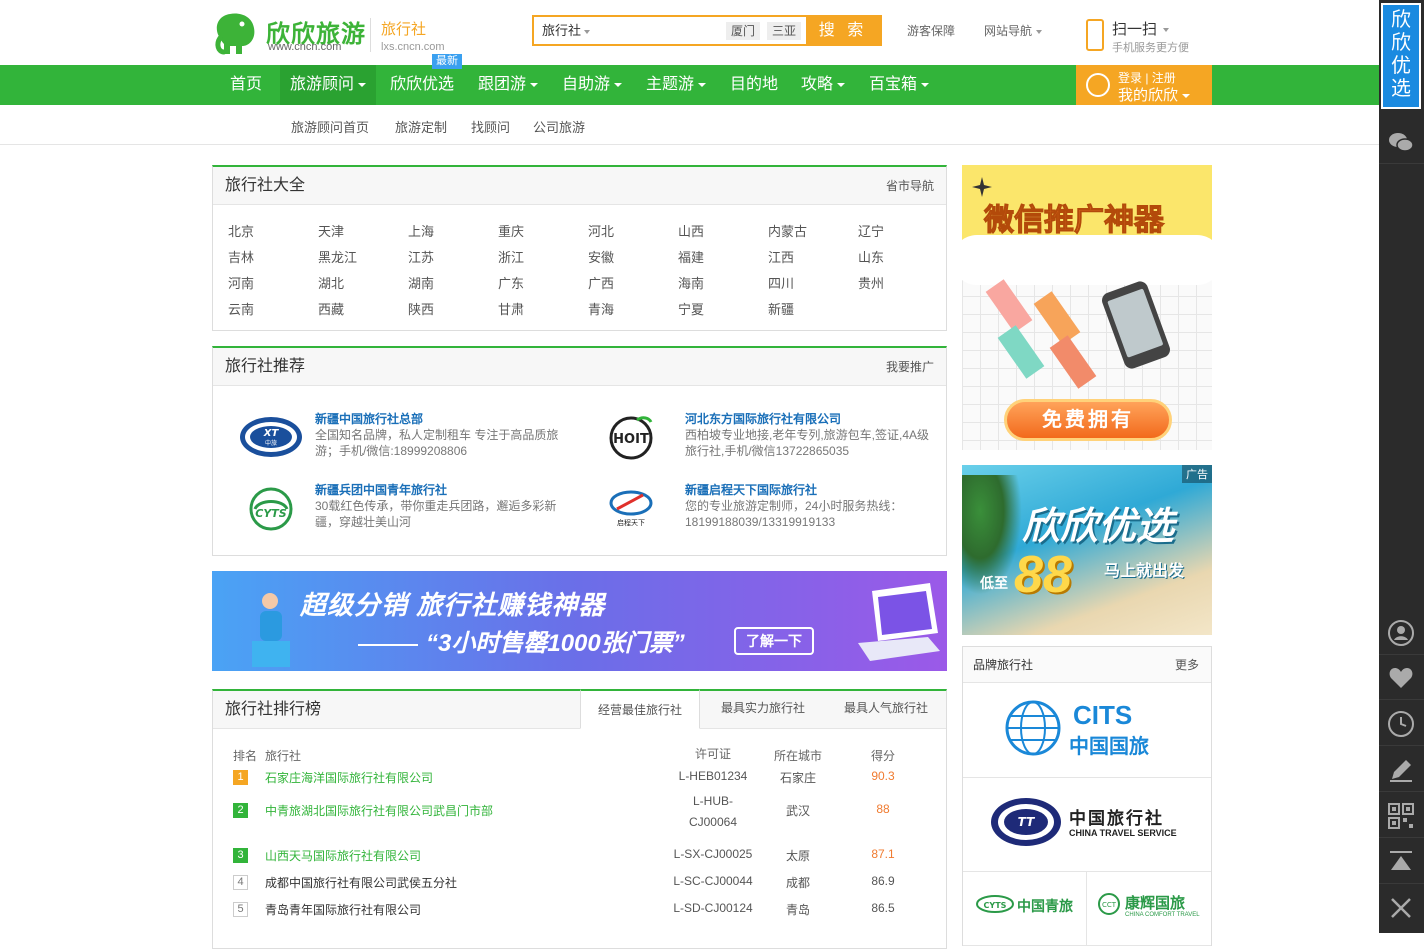 This screenshot has width=1424, height=949. I want to click on province-link: 甘肃, so click(511, 308).